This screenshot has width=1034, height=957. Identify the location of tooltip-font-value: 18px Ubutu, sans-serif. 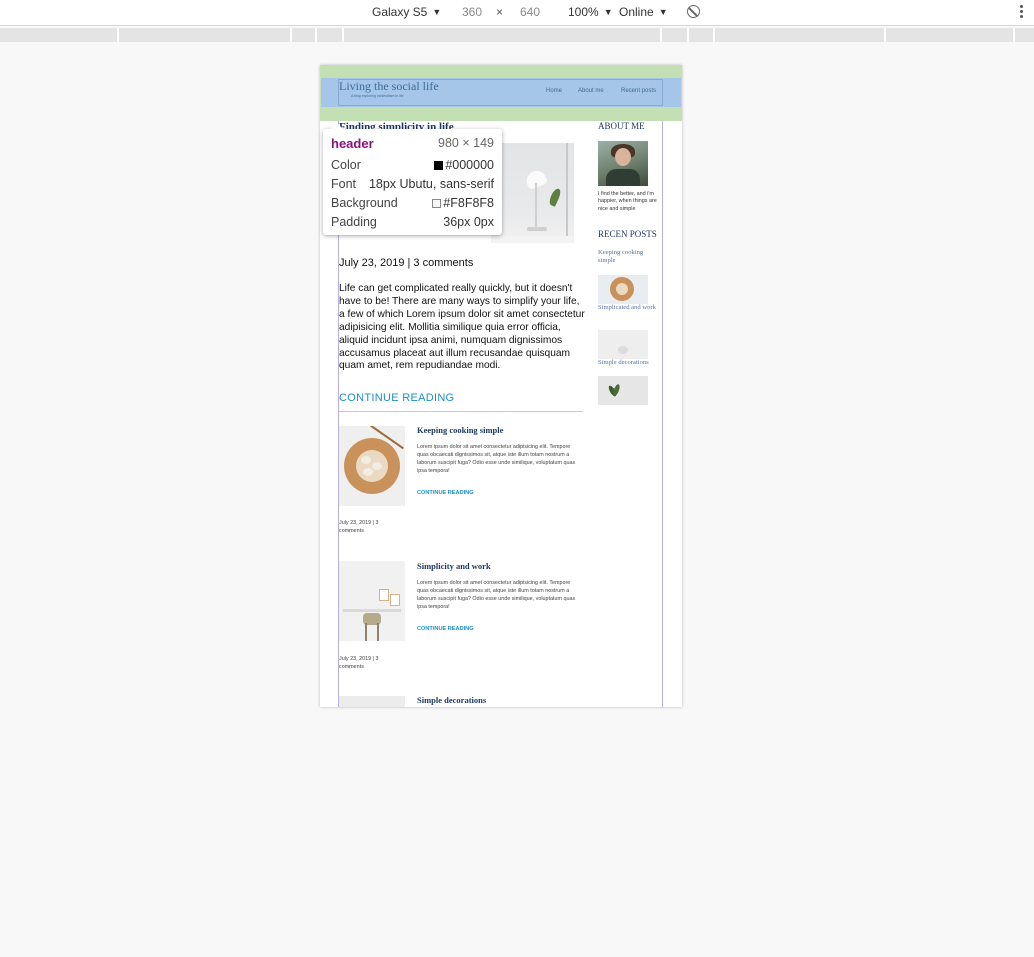
(431, 184).